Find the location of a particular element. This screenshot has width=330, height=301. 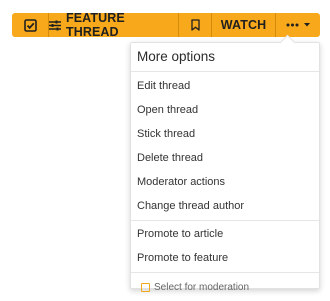

select-thread-button is located at coordinates (30, 25).